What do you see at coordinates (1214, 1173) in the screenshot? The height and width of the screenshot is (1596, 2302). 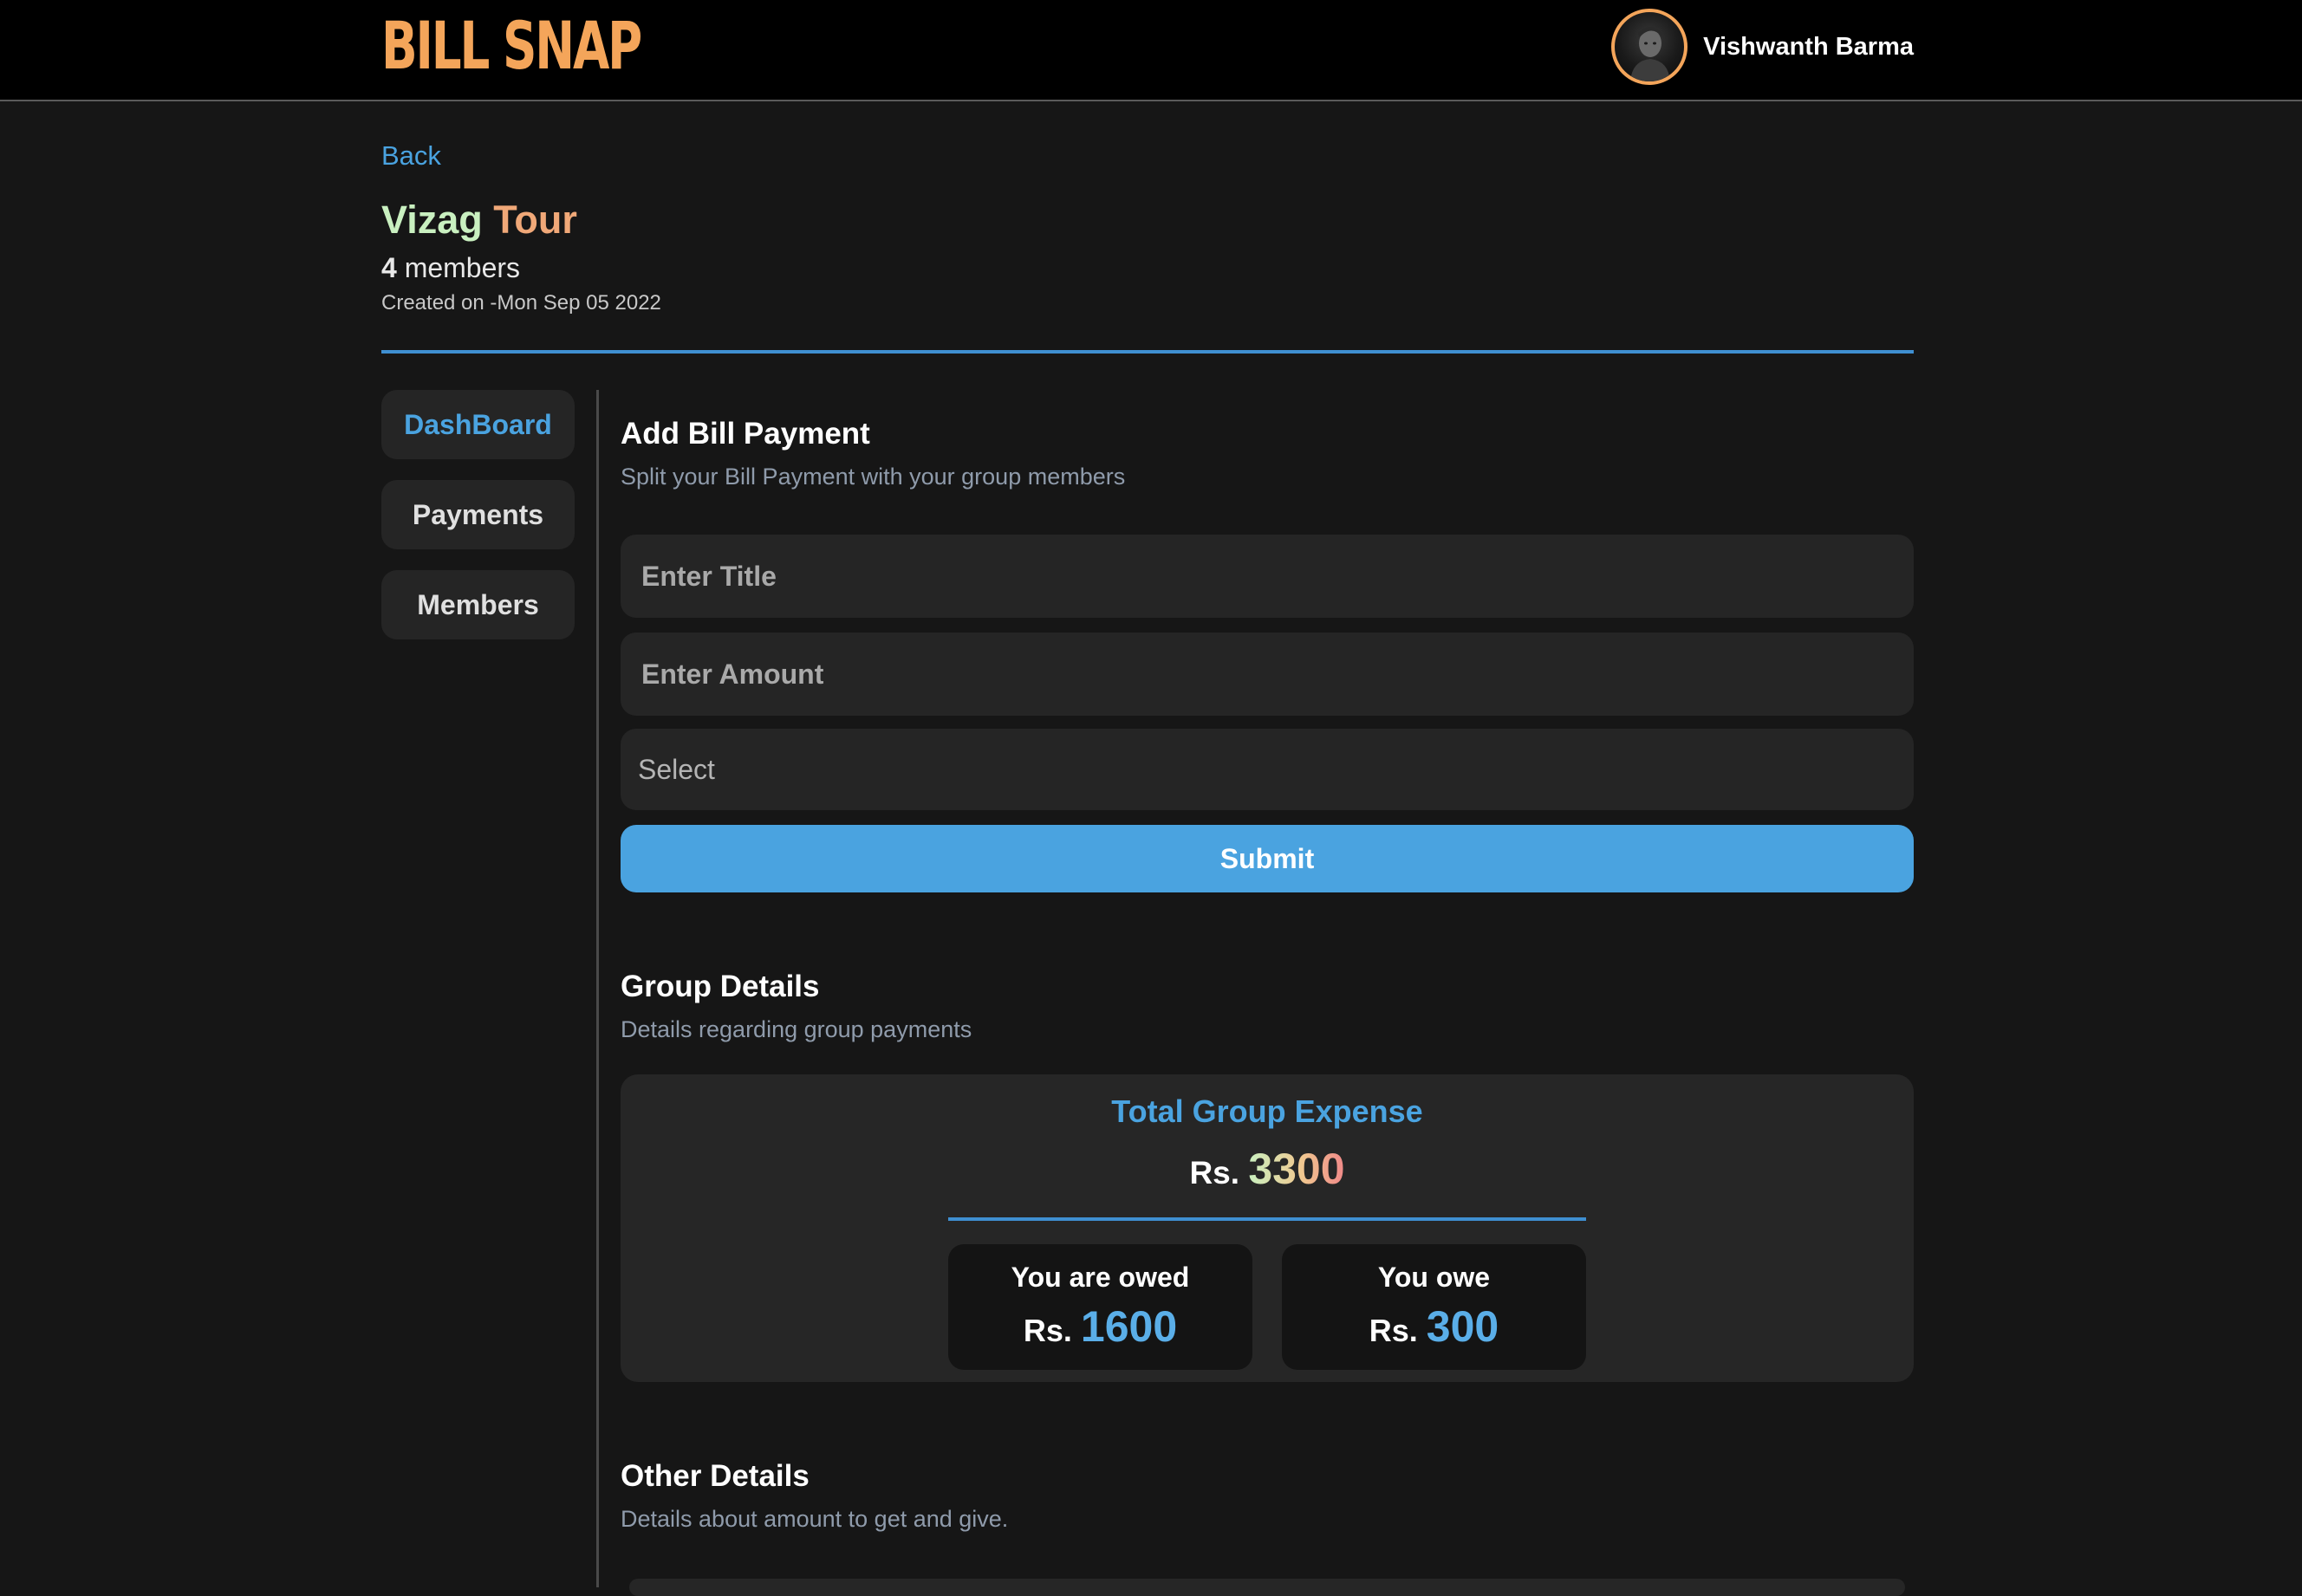 I see `total-expense-currency: Rs.` at bounding box center [1214, 1173].